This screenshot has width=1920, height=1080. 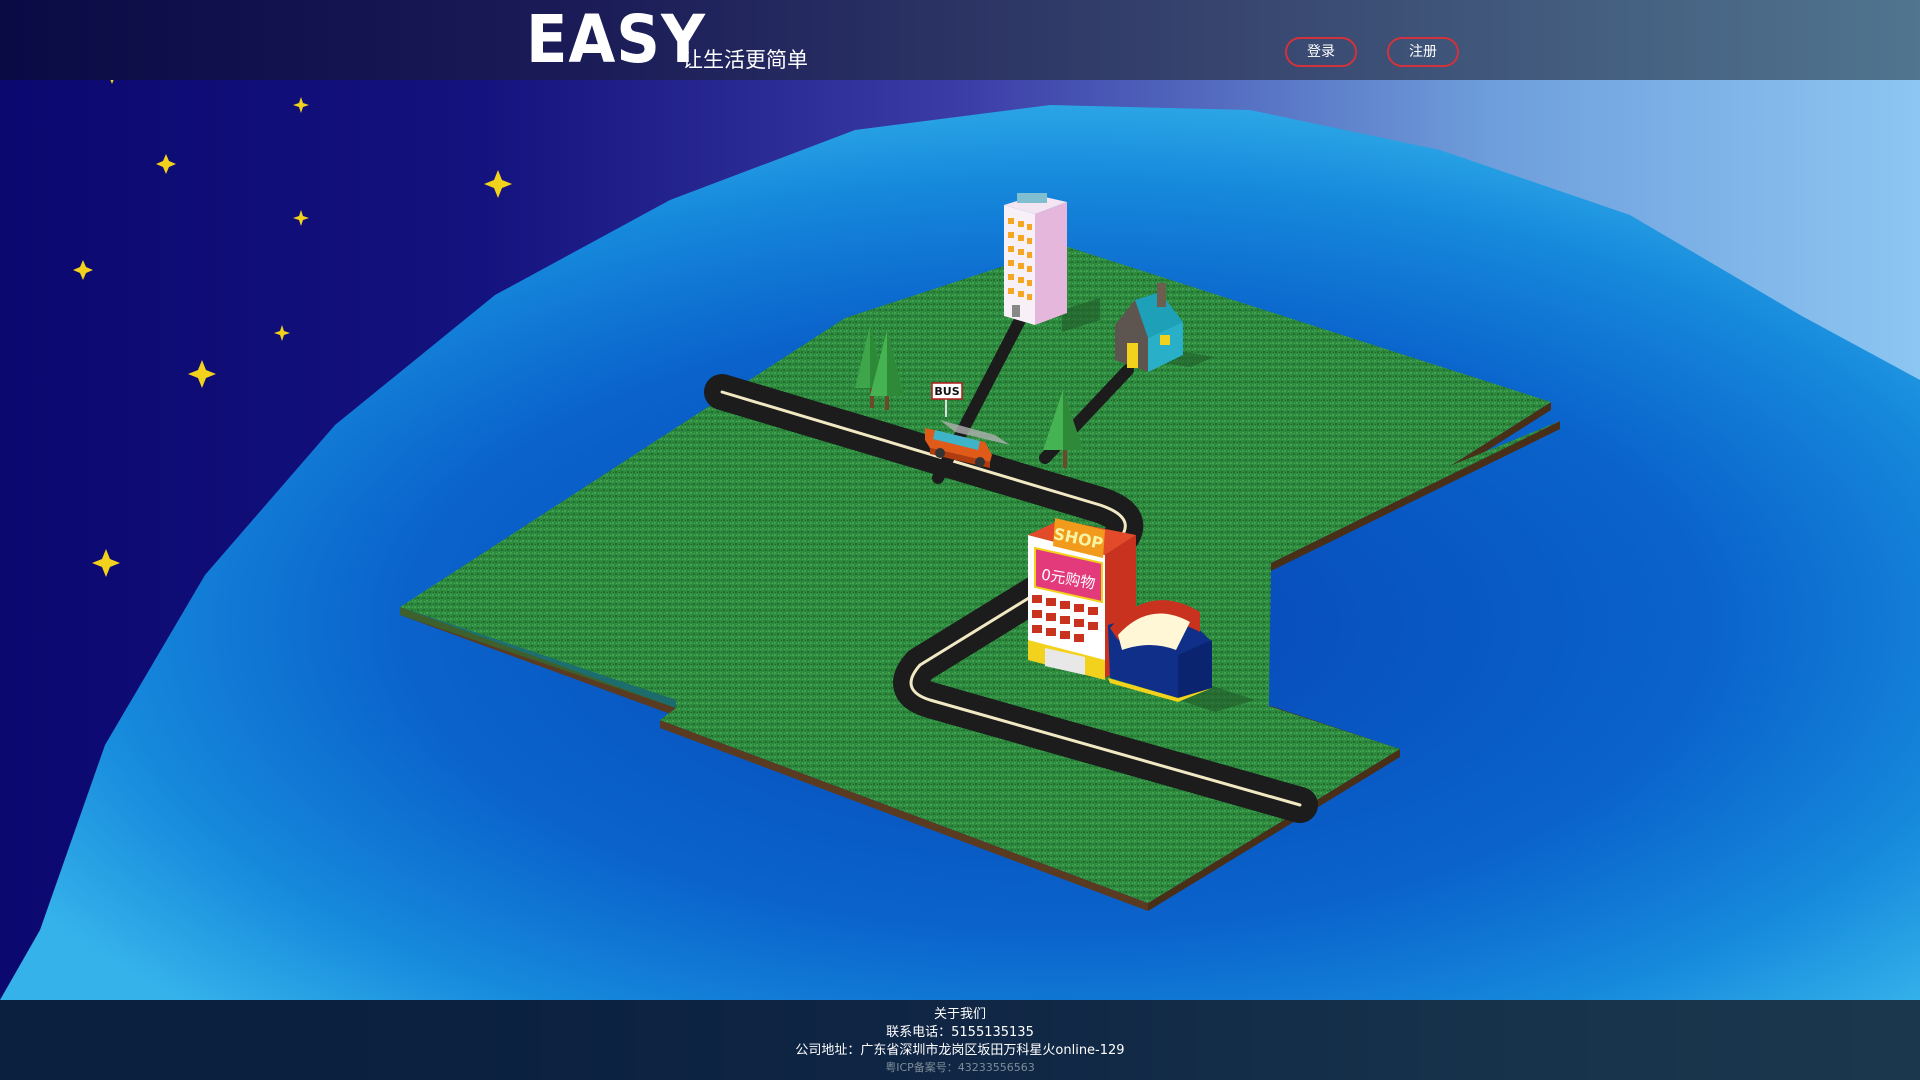 I want to click on company-address: 公司地址：广东省深圳市龙岗区坂田万科星火online-129, so click(x=960, y=1050).